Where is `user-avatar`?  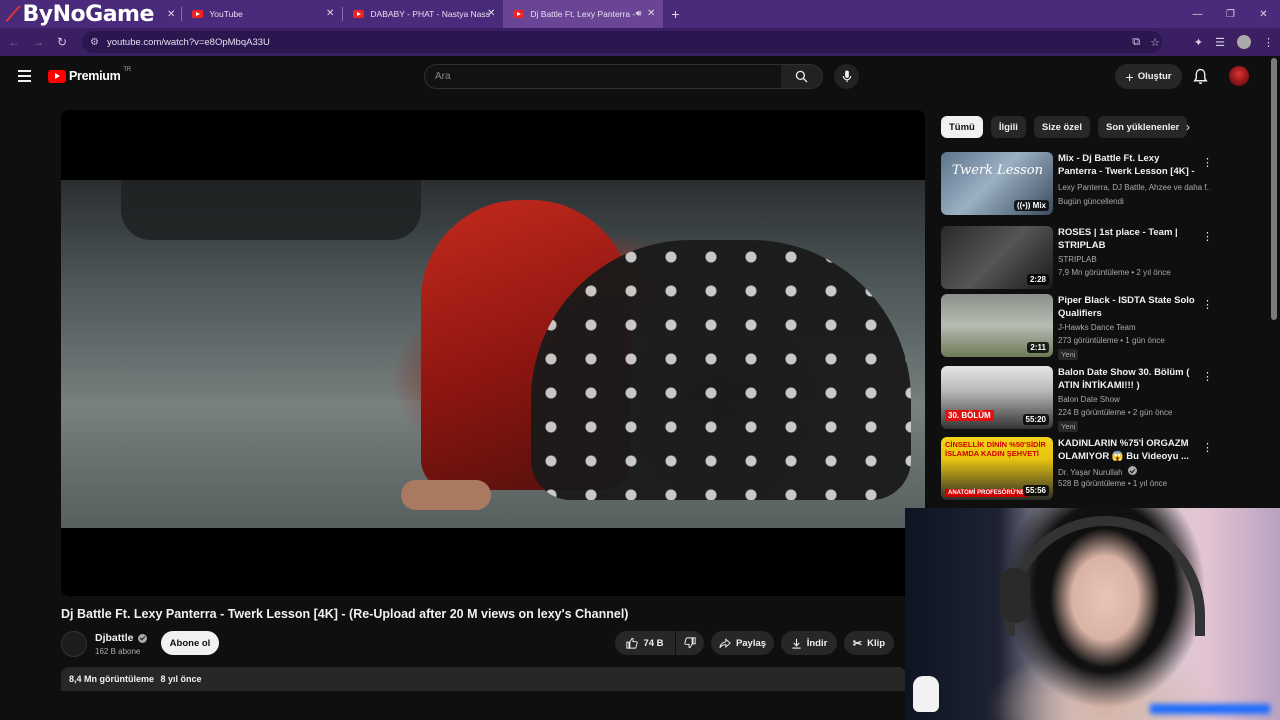 user-avatar is located at coordinates (1239, 76).